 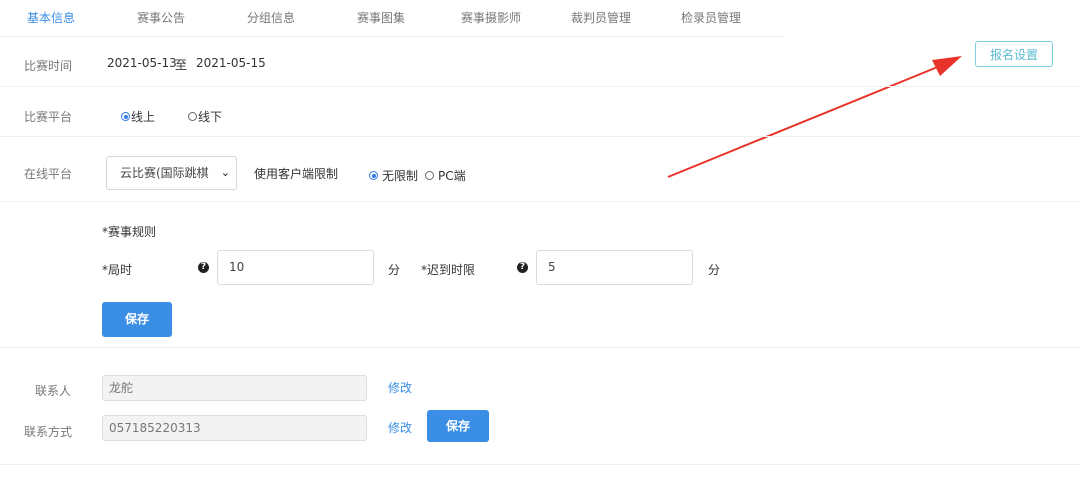 I want to click on contact-person-field: 龙舵, so click(x=234, y=388).